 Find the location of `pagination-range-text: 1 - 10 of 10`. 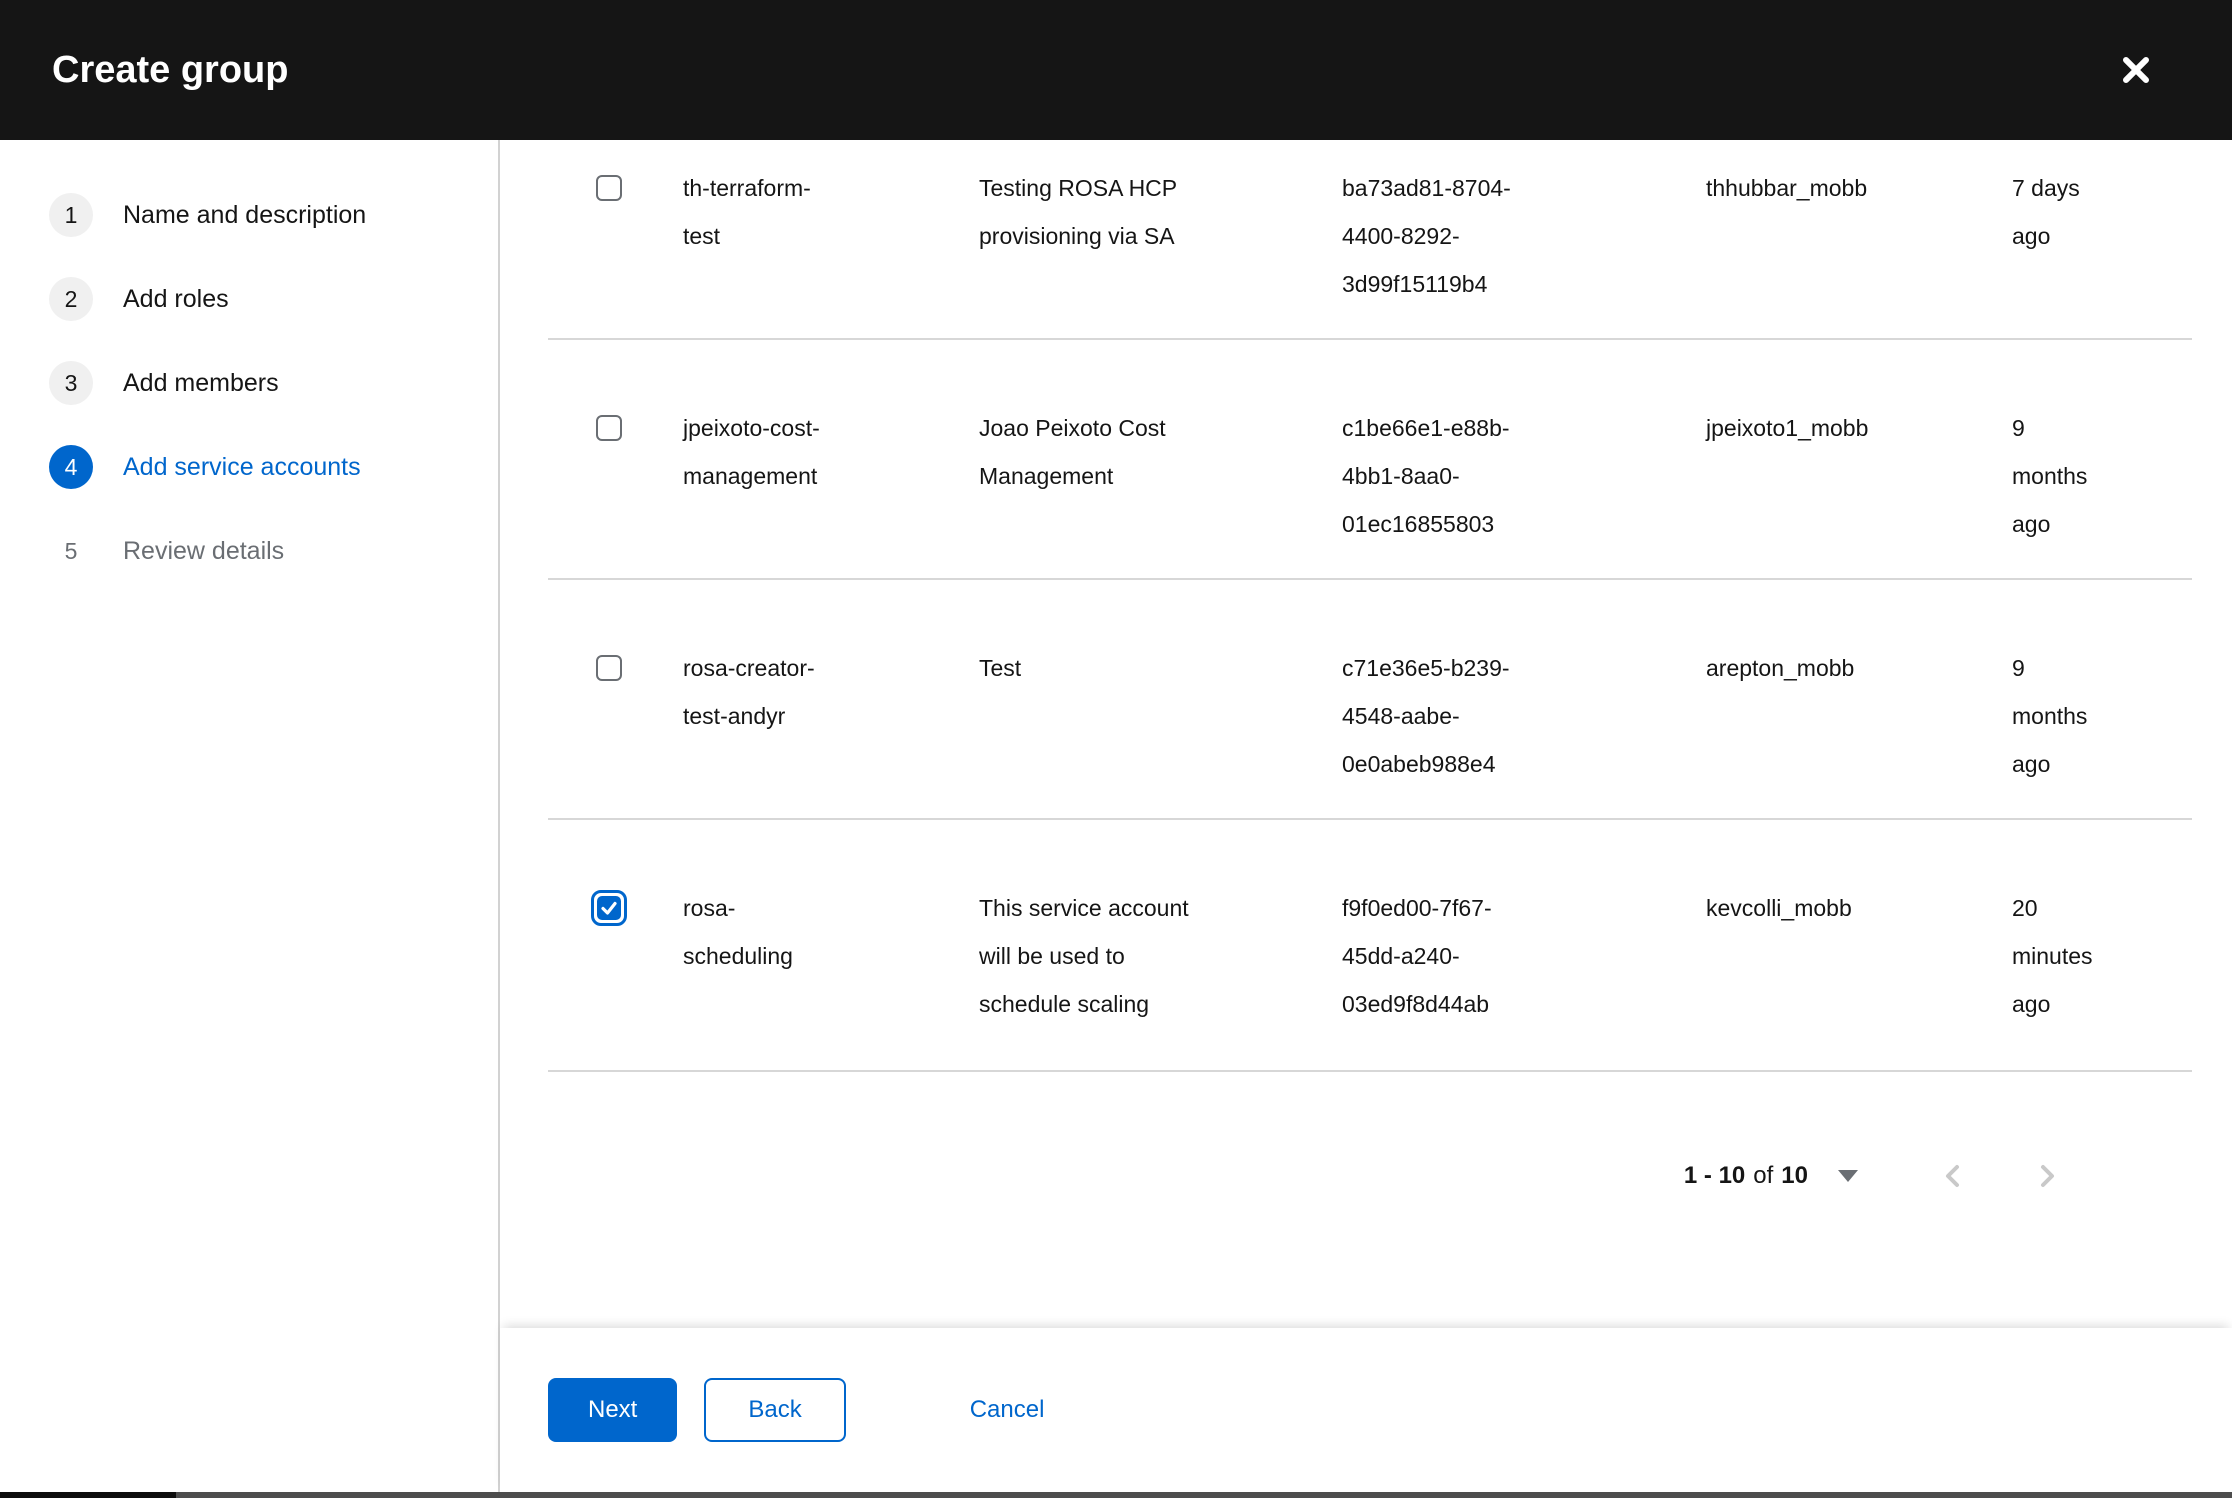

pagination-range-text: 1 - 10 of 10 is located at coordinates (1746, 1176).